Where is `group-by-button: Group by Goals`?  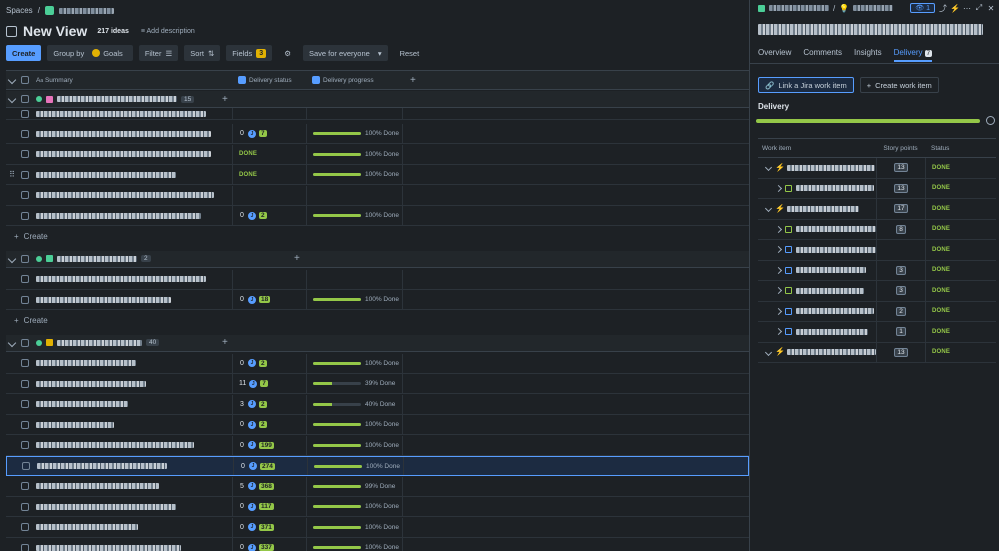
group-by-button: Group by Goals is located at coordinates (90, 53).